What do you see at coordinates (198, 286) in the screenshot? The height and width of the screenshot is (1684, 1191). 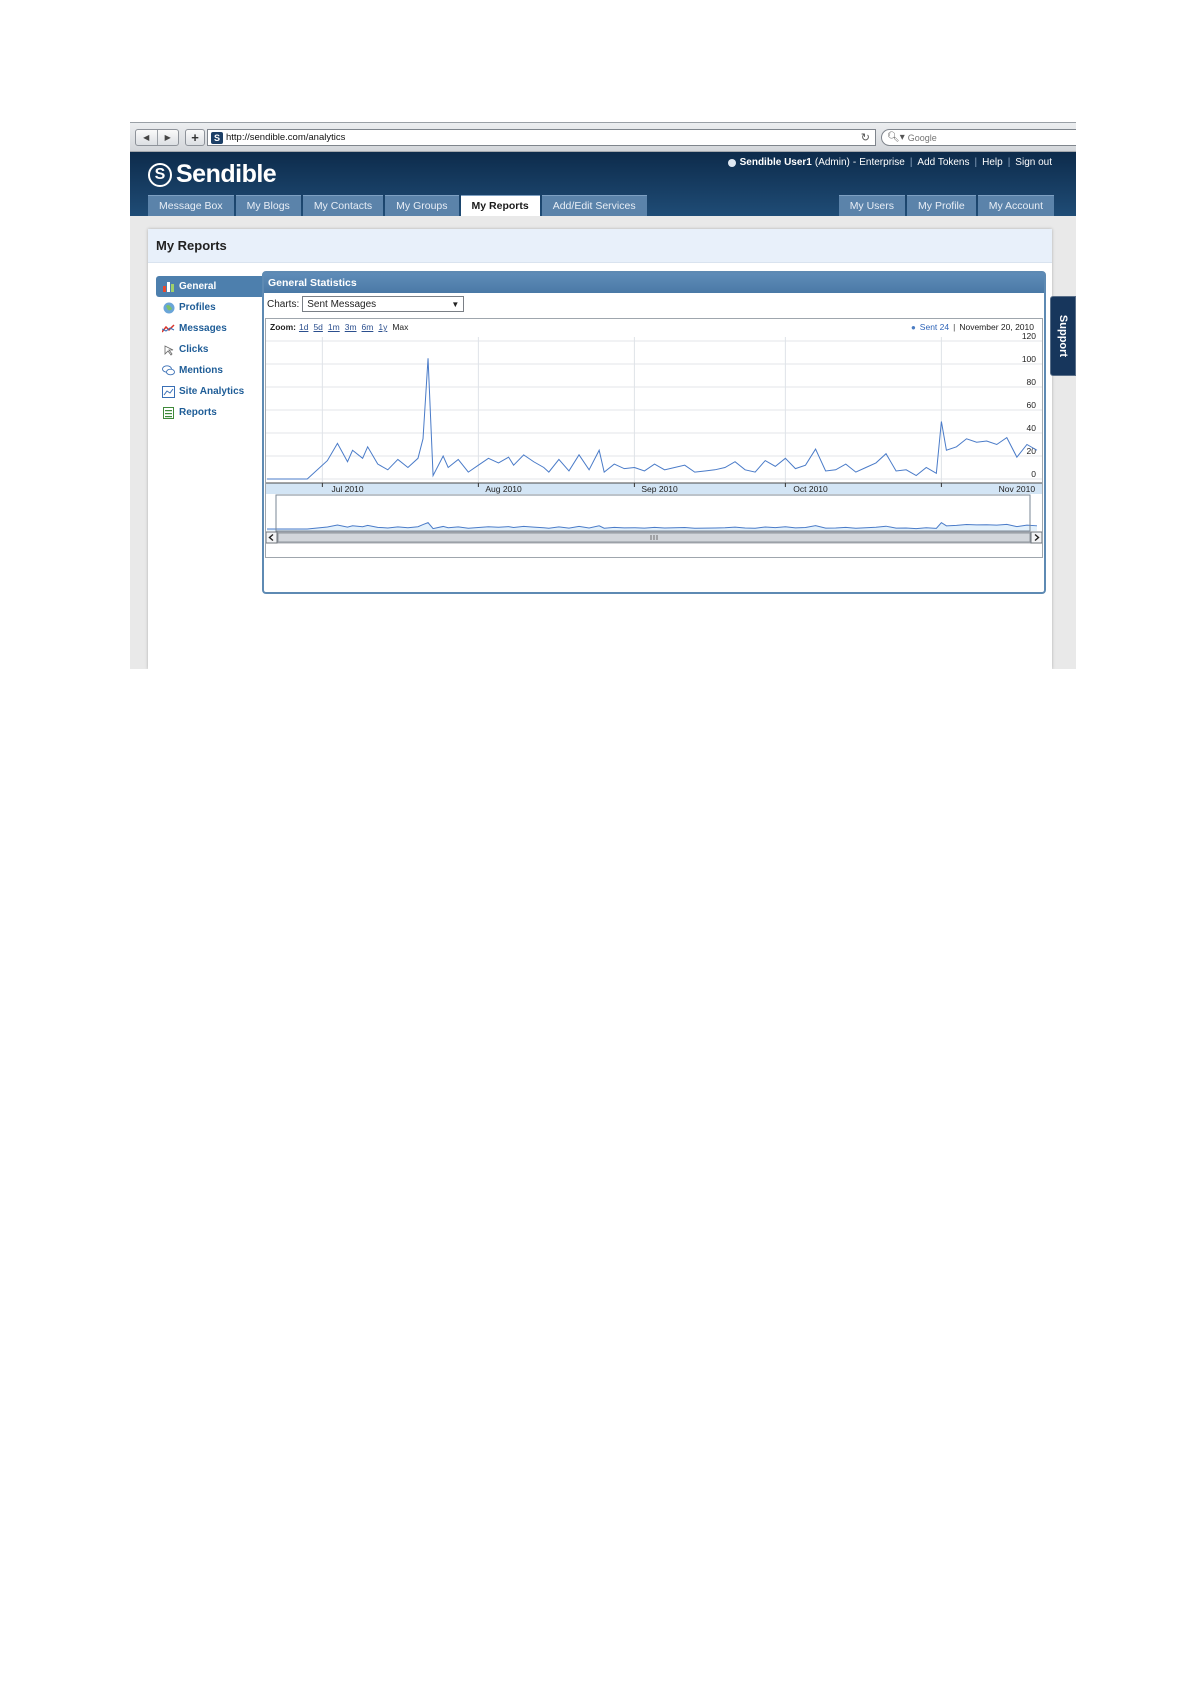 I see `sidebar-item-label: General` at bounding box center [198, 286].